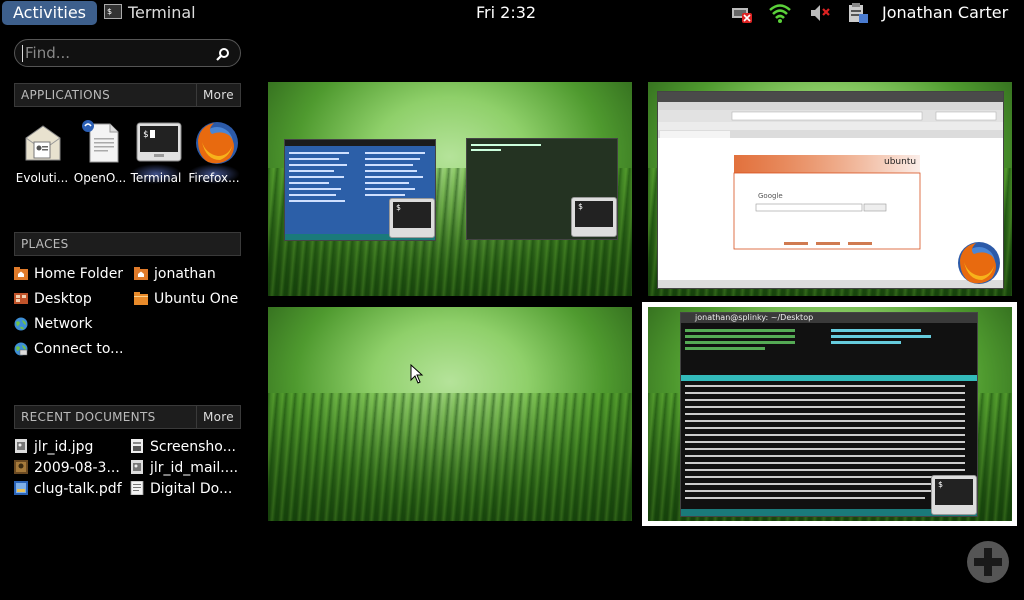 The image size is (1024, 600). What do you see at coordinates (137, 488) in the screenshot?
I see `document-file-icon` at bounding box center [137, 488].